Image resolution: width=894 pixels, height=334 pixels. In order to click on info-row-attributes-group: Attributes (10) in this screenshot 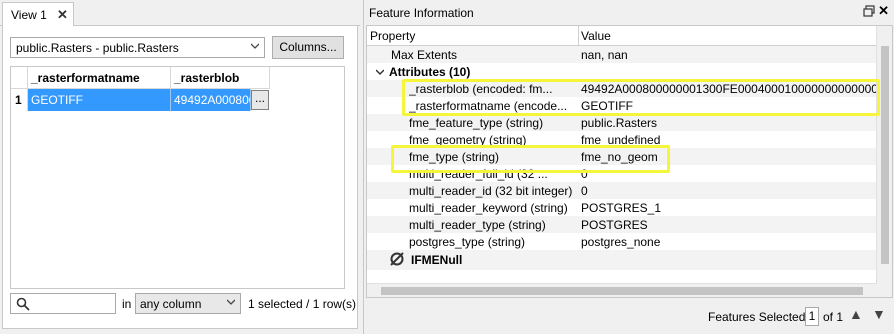, I will do `click(622, 71)`.